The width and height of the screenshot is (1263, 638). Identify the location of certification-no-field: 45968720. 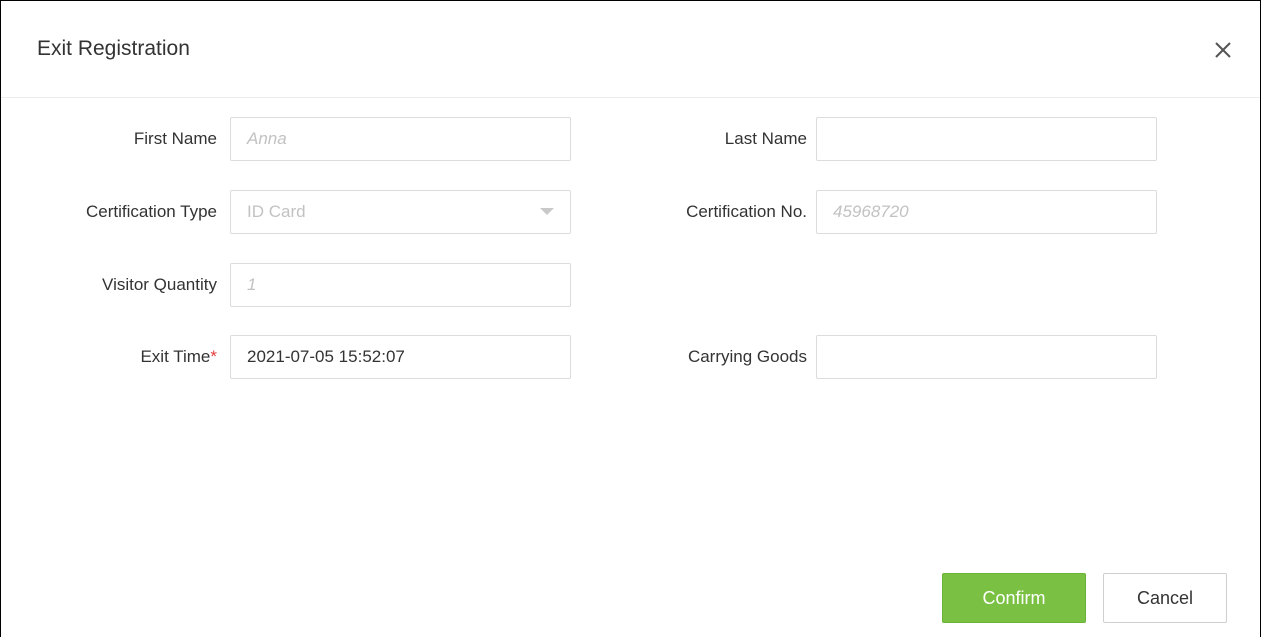
(986, 212).